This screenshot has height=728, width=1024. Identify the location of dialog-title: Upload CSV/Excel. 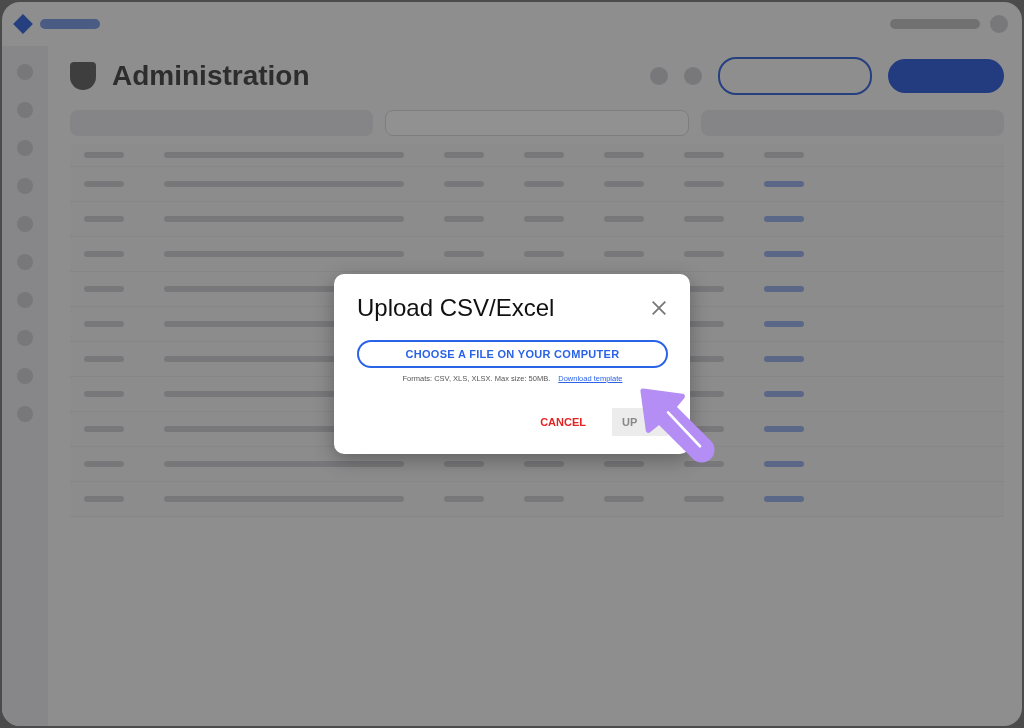
(456, 308).